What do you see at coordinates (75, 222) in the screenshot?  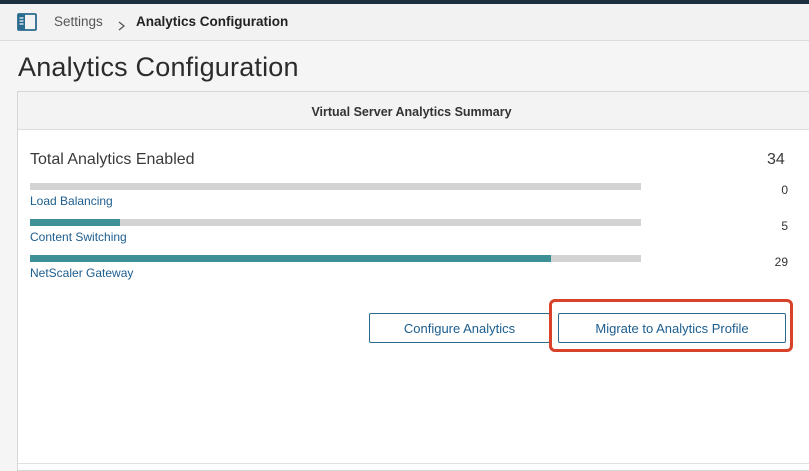 I see `content-switching-bar-fill` at bounding box center [75, 222].